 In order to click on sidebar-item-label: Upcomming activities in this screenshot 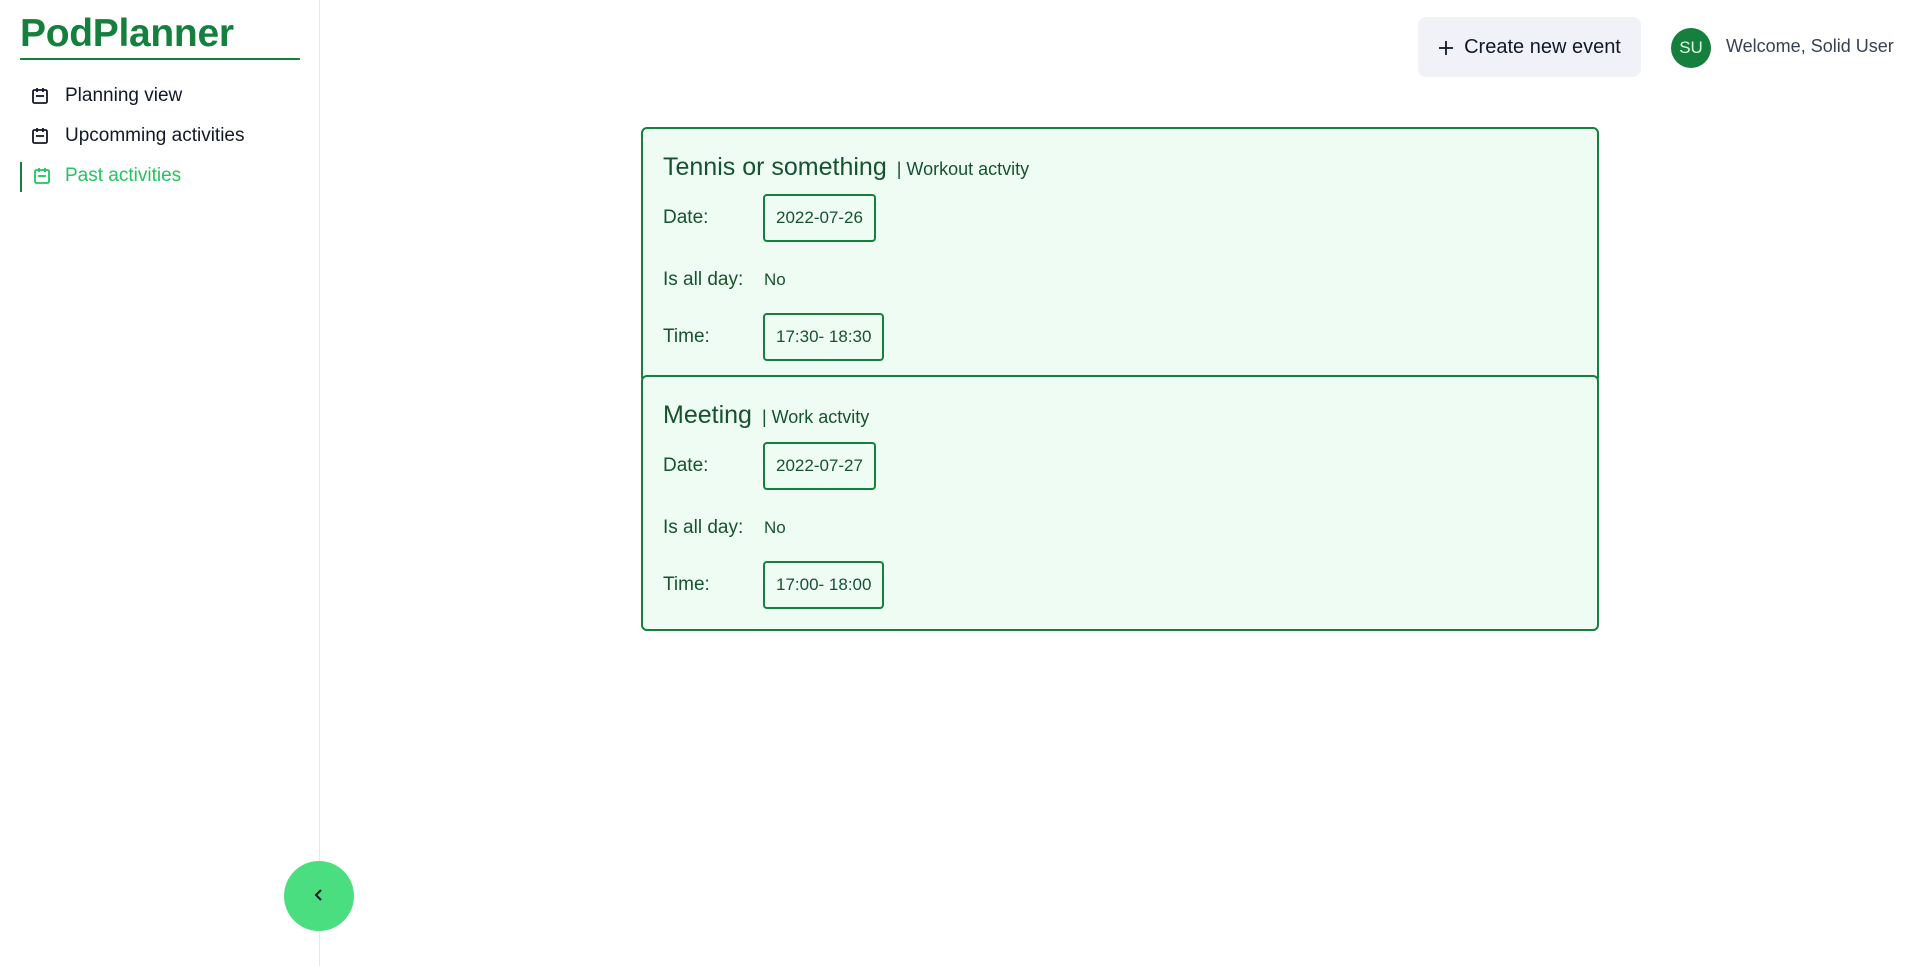, I will do `click(155, 135)`.